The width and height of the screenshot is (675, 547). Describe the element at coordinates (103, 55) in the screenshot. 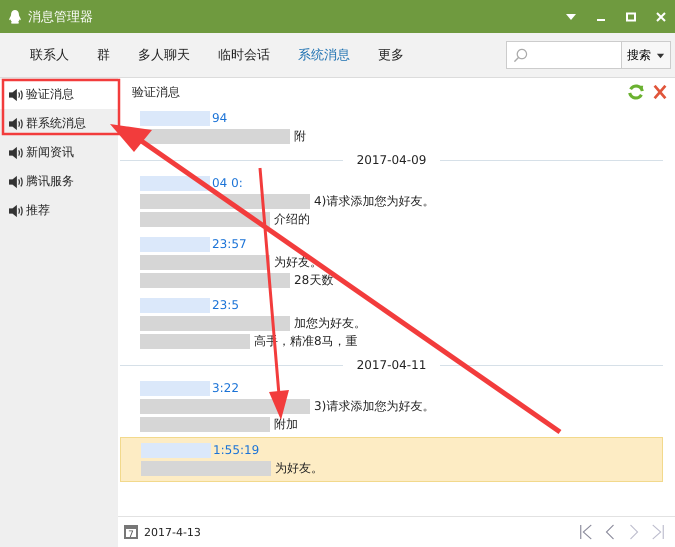

I see `tab: 群` at that location.